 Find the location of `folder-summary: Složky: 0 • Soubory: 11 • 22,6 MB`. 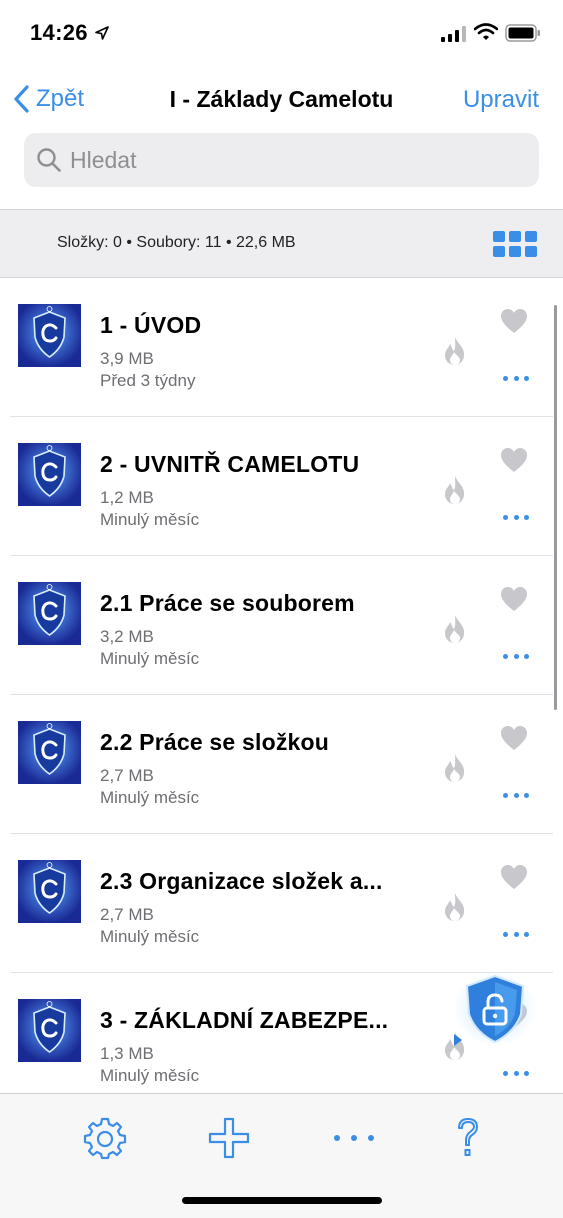

folder-summary: Složky: 0 • Soubory: 11 • 22,6 MB is located at coordinates (176, 242).